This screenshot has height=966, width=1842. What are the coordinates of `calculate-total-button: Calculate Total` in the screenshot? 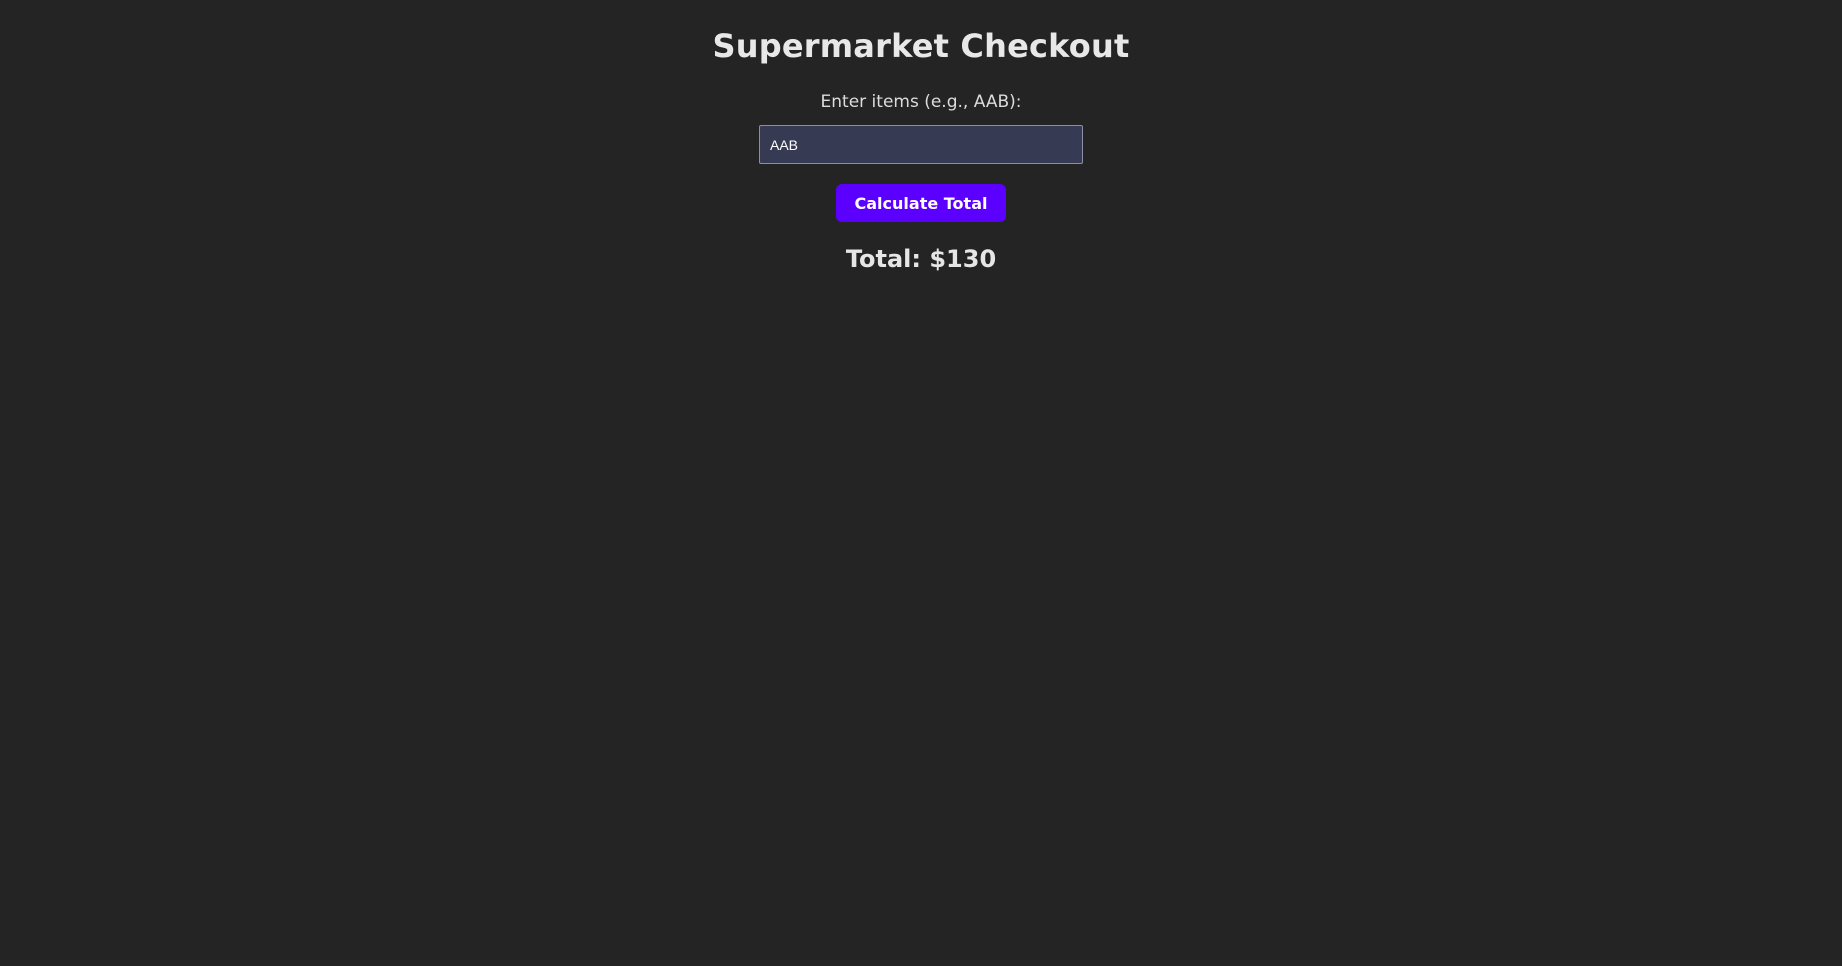 It's located at (921, 203).